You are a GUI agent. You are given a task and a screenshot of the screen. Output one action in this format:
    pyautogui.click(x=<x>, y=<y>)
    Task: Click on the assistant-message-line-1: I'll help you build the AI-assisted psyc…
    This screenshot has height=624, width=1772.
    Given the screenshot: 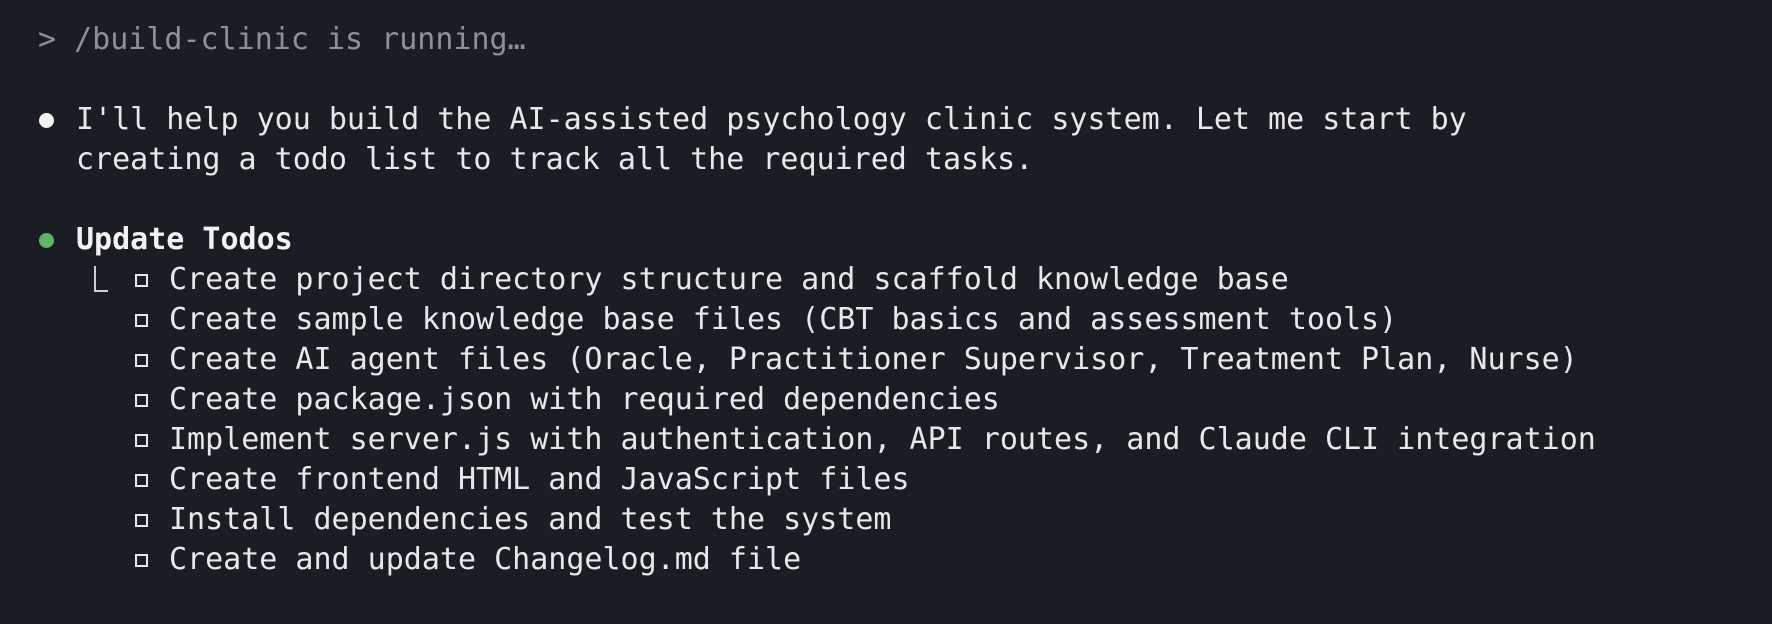 What is the action you would take?
    pyautogui.click(x=771, y=119)
    